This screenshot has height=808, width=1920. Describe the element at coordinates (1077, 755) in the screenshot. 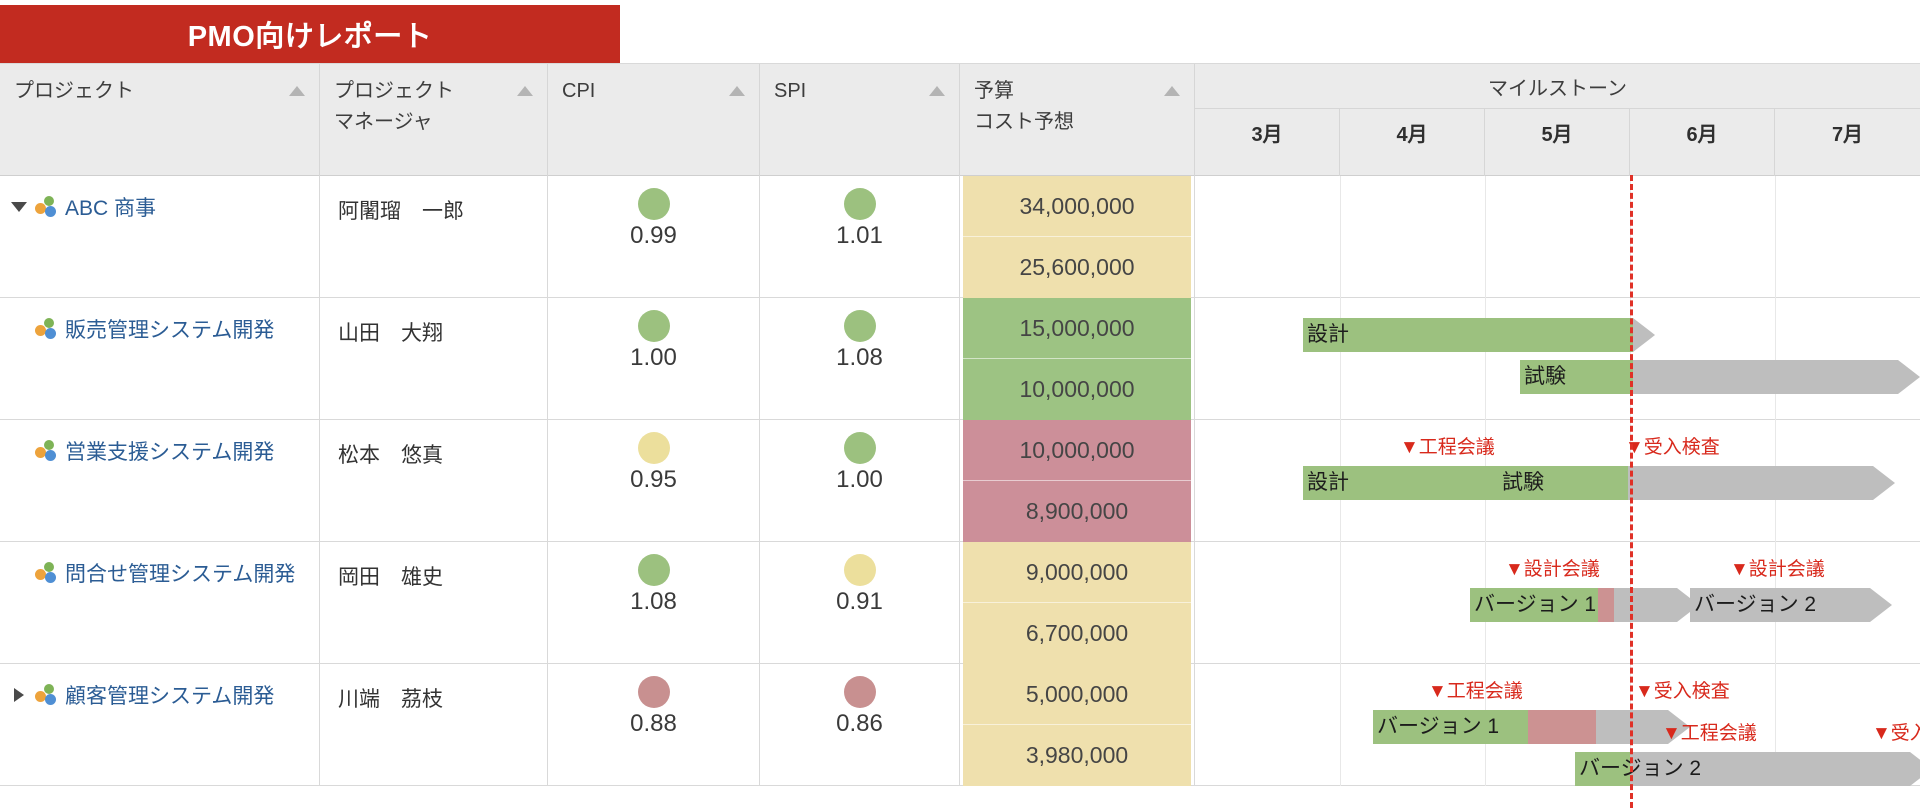

I see `budget-cost-forecast: 3,980,000` at that location.